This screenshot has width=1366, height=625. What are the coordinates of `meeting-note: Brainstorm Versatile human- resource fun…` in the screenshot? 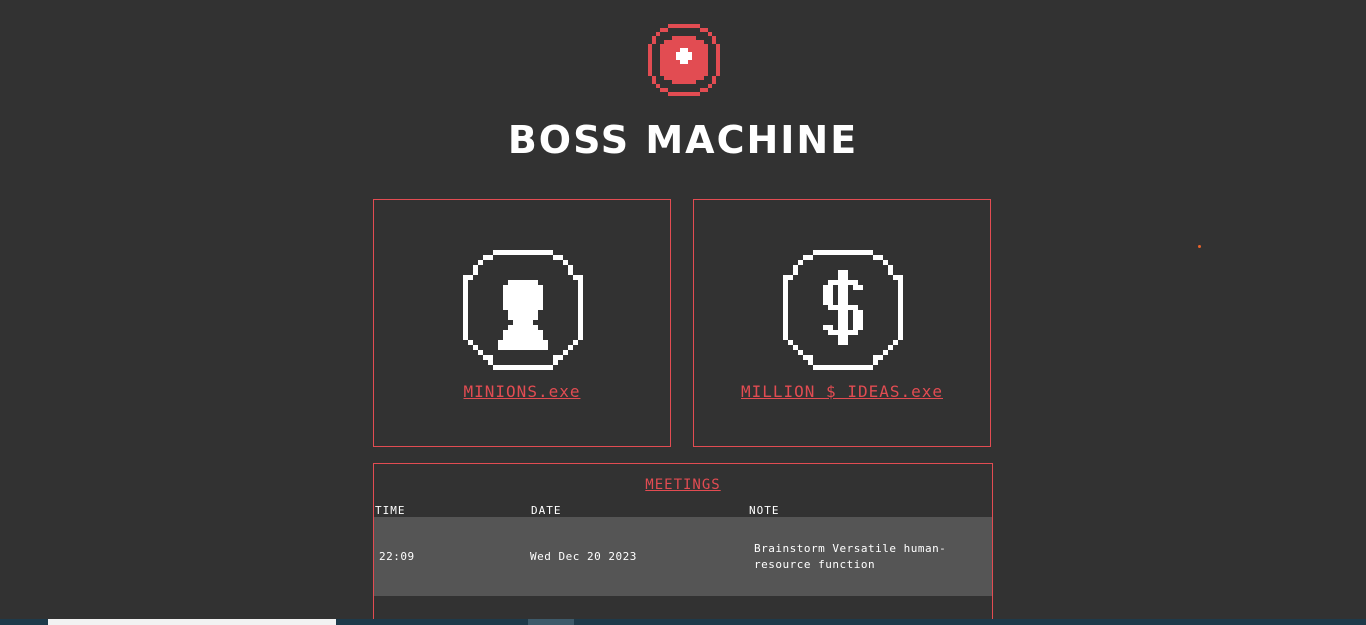 It's located at (850, 557).